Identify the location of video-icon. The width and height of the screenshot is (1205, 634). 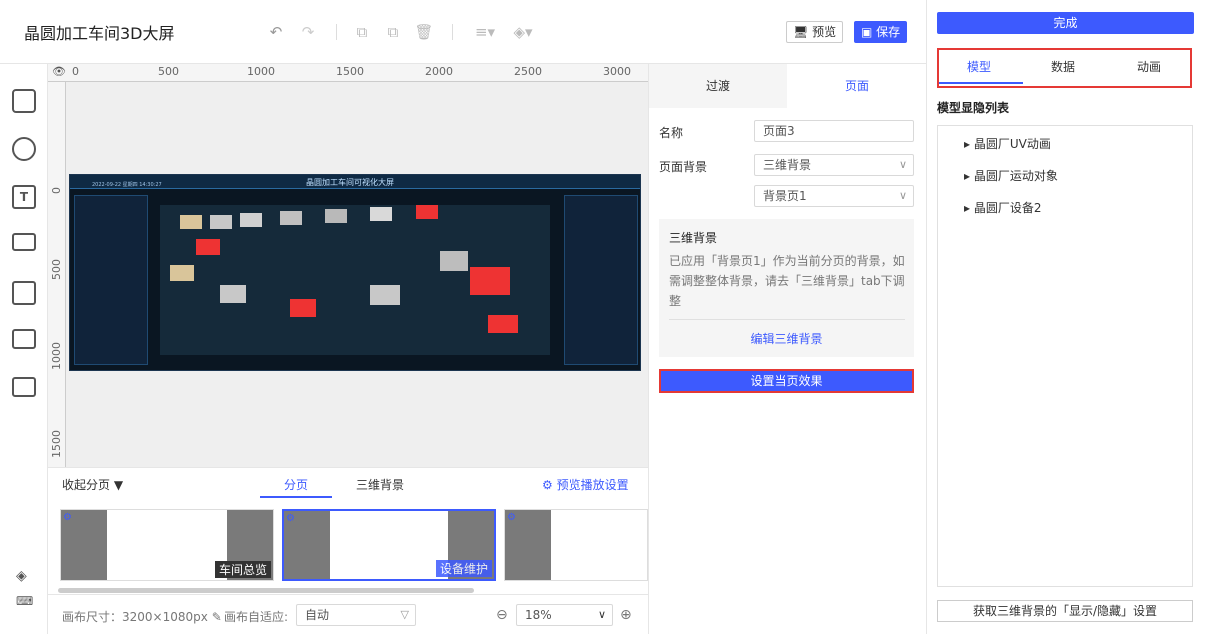
(24, 242).